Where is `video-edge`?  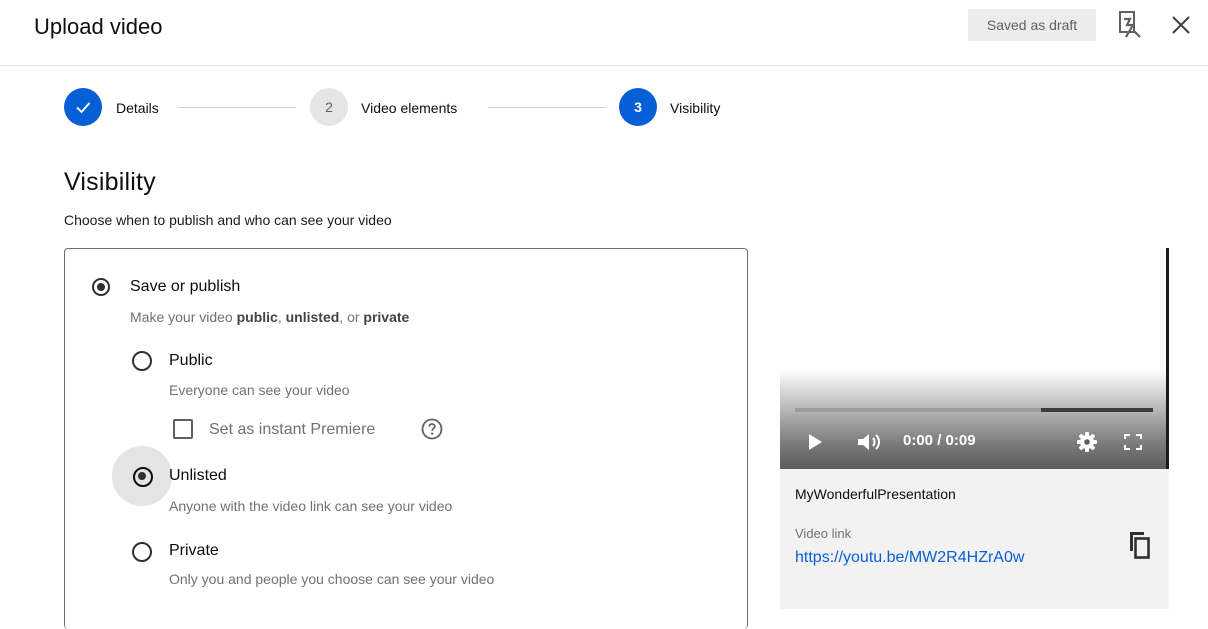 video-edge is located at coordinates (1167, 358).